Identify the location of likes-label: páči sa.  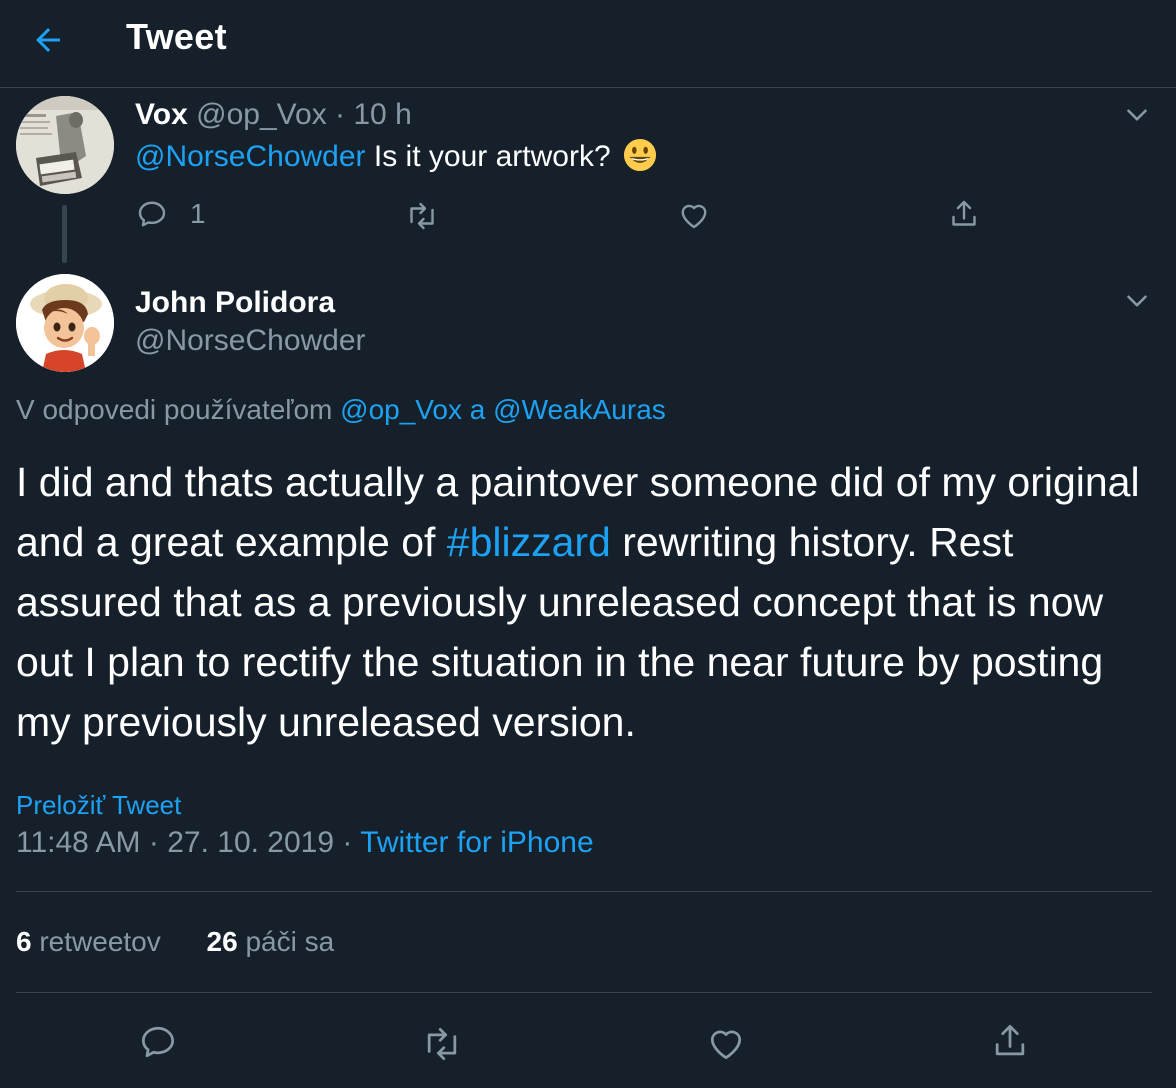
(290, 941).